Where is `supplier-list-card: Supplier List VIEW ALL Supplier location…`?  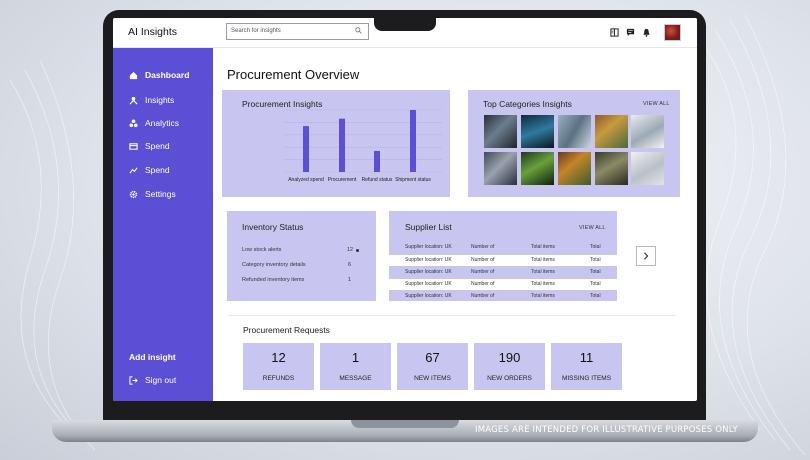
supplier-list-card: Supplier List VIEW ALL Supplier location… is located at coordinates (503, 256).